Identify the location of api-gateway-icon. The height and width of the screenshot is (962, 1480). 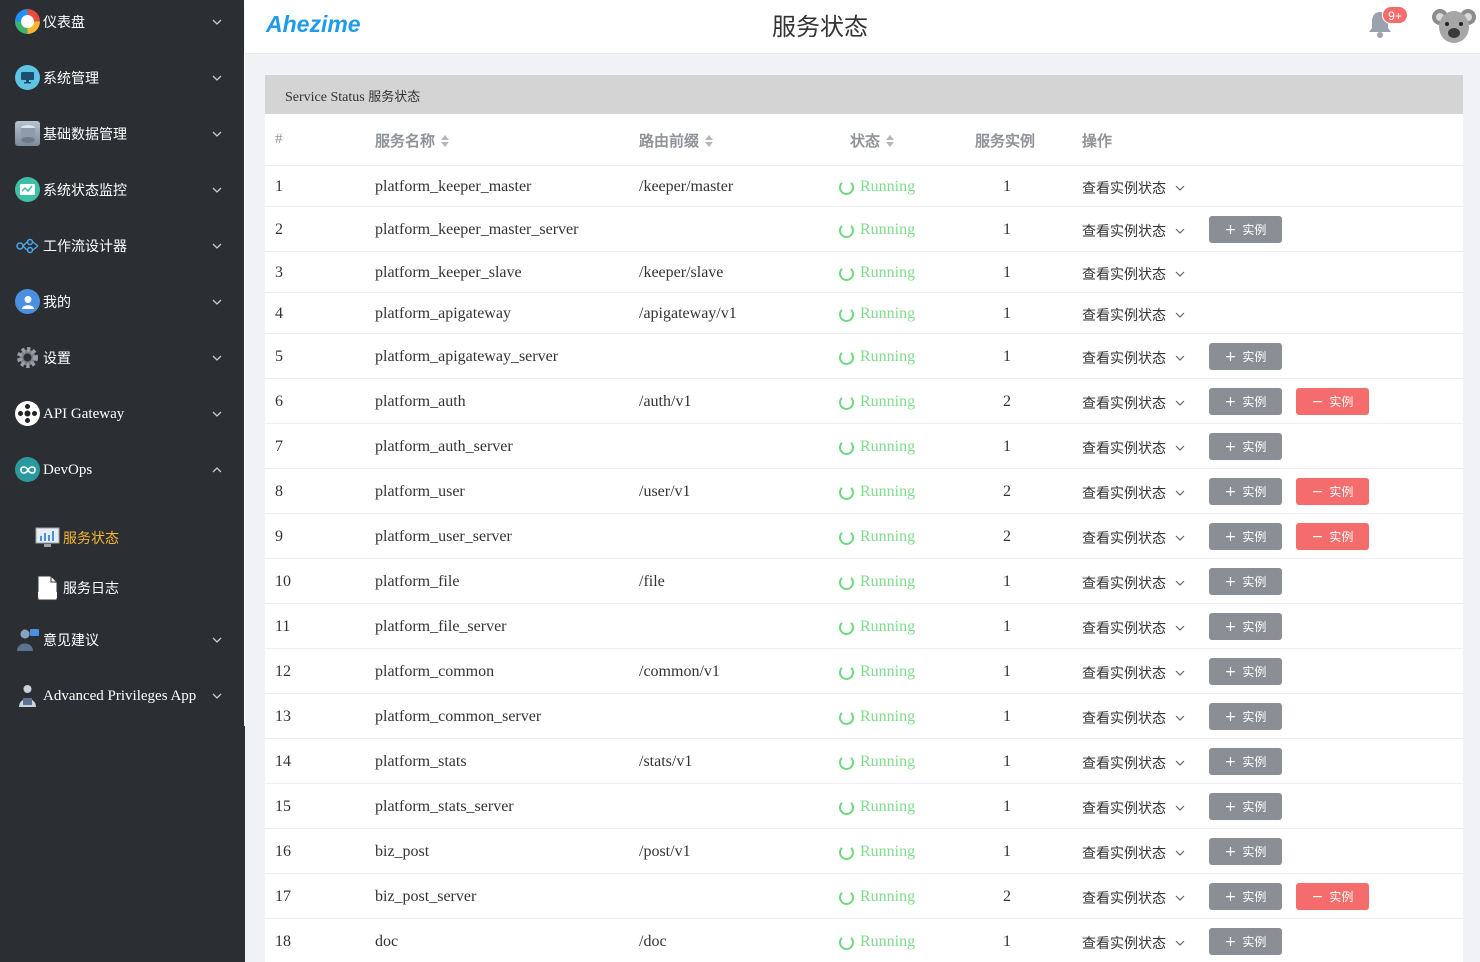
(27, 413).